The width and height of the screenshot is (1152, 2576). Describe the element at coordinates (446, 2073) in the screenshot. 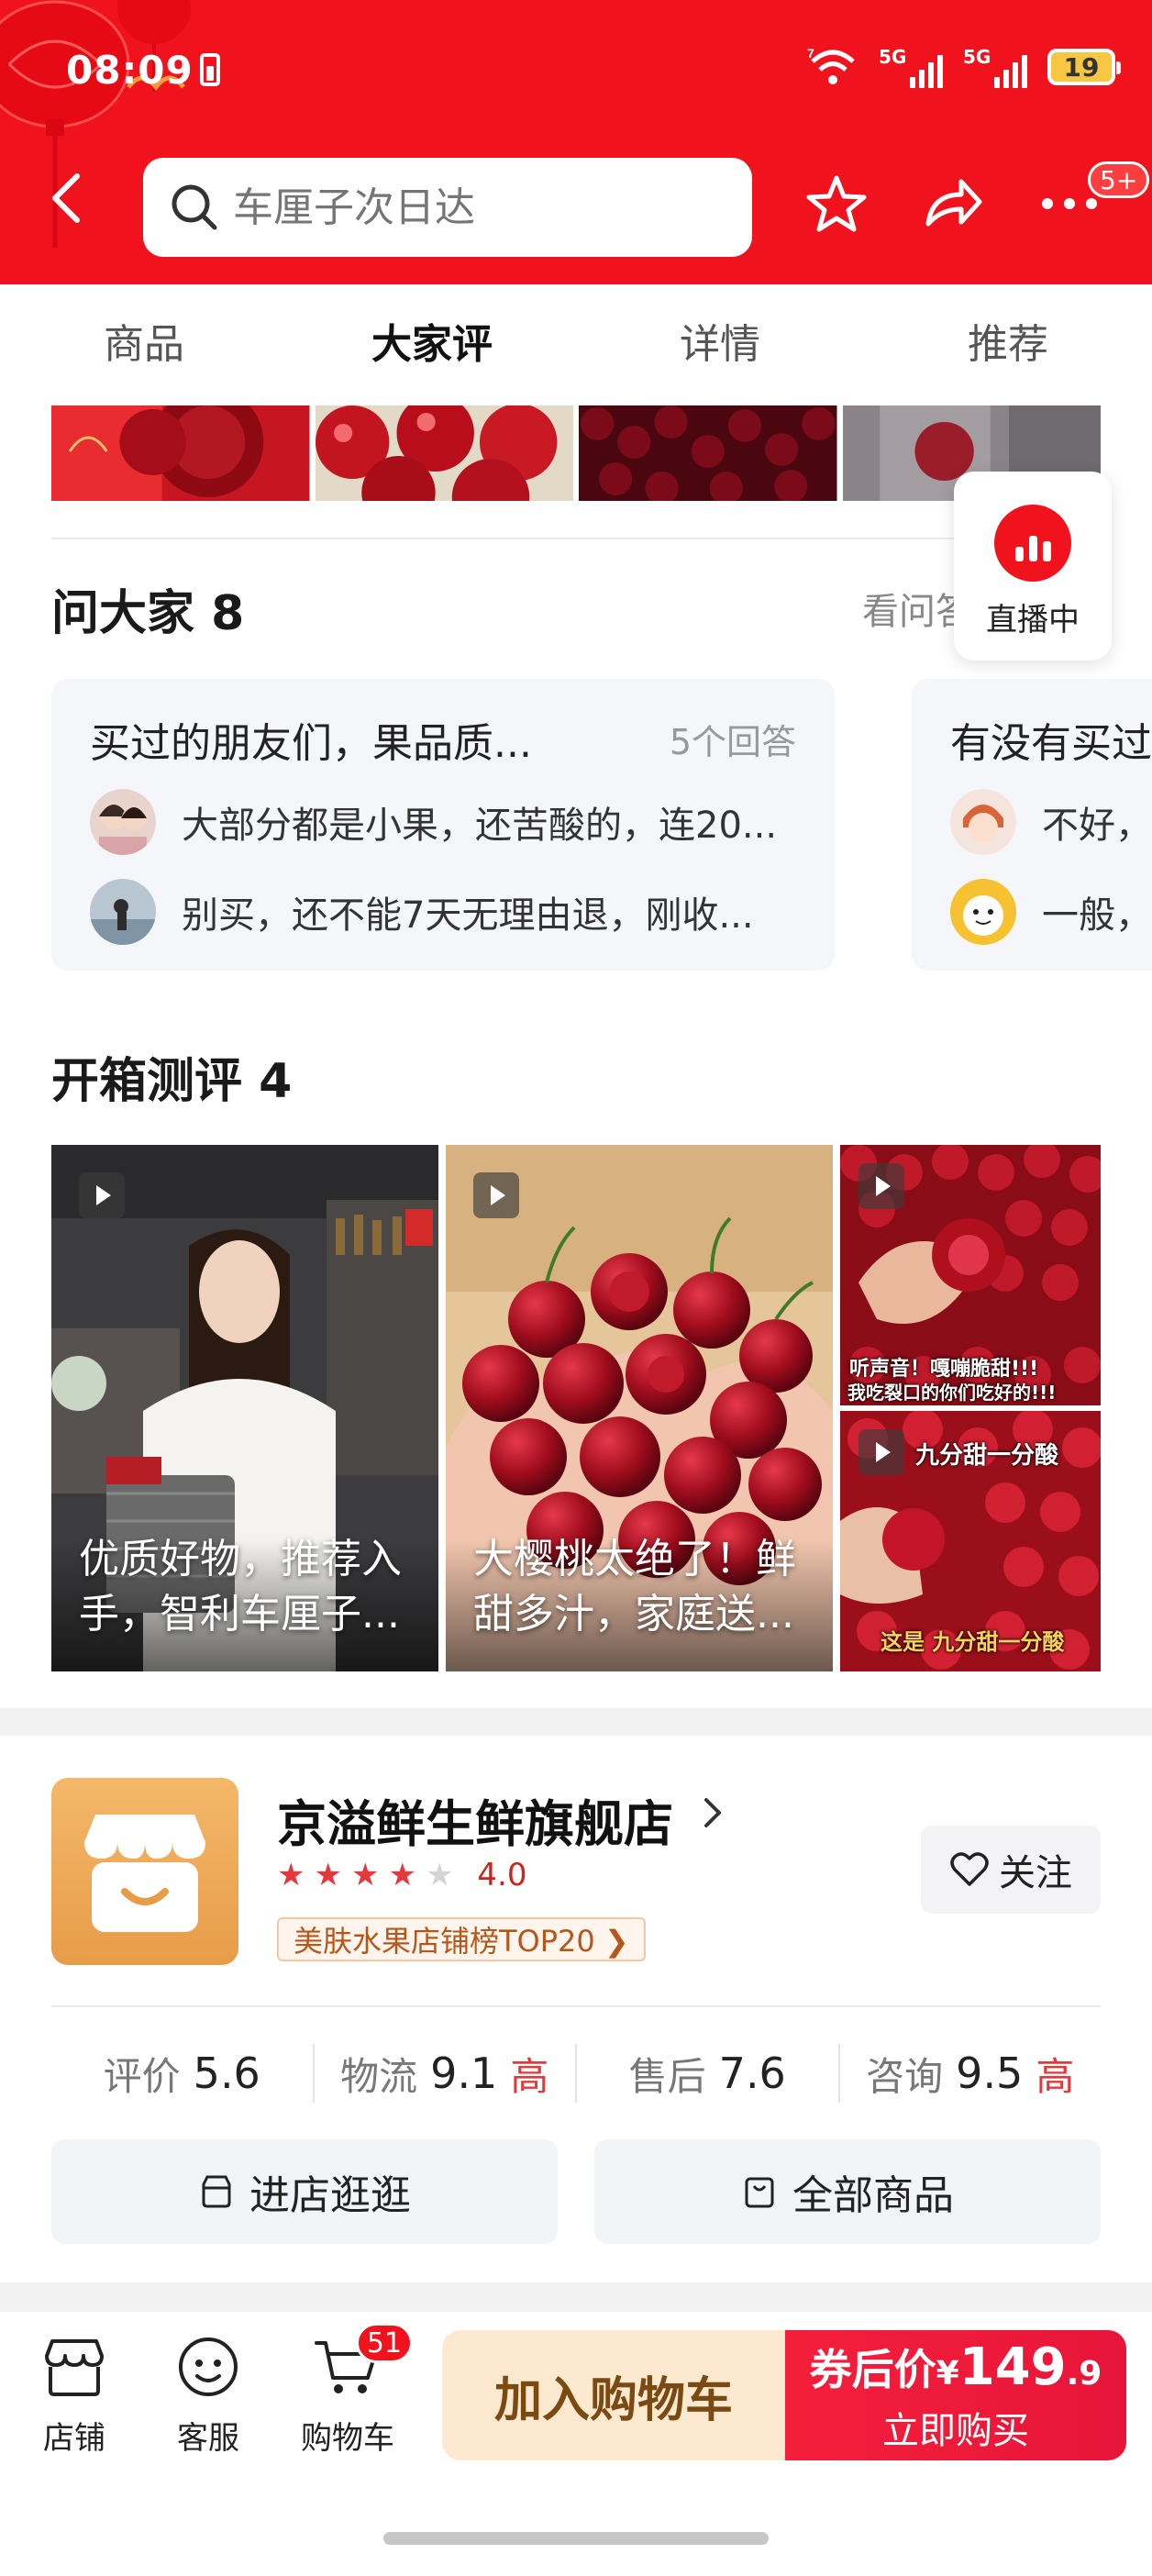

I see `score-logistics: 物流 9.1 高` at that location.